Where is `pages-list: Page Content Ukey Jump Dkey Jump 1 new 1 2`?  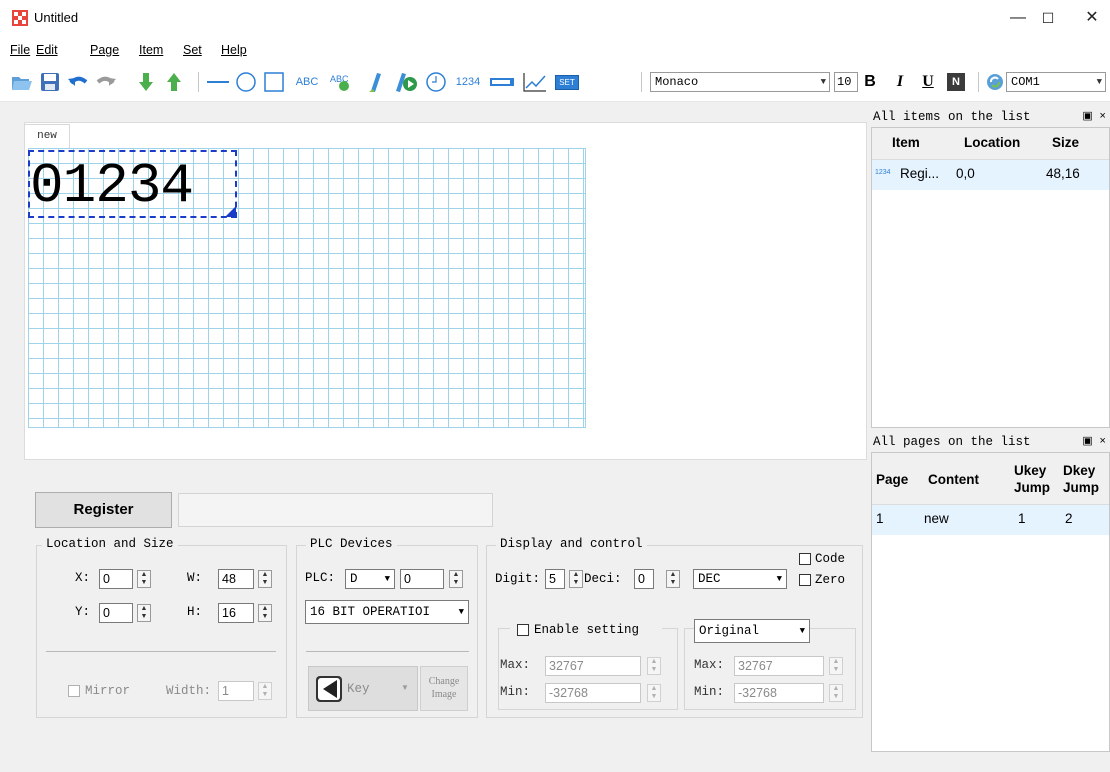
pages-list: Page Content Ukey Jump Dkey Jump 1 new 1 2 is located at coordinates (990, 602).